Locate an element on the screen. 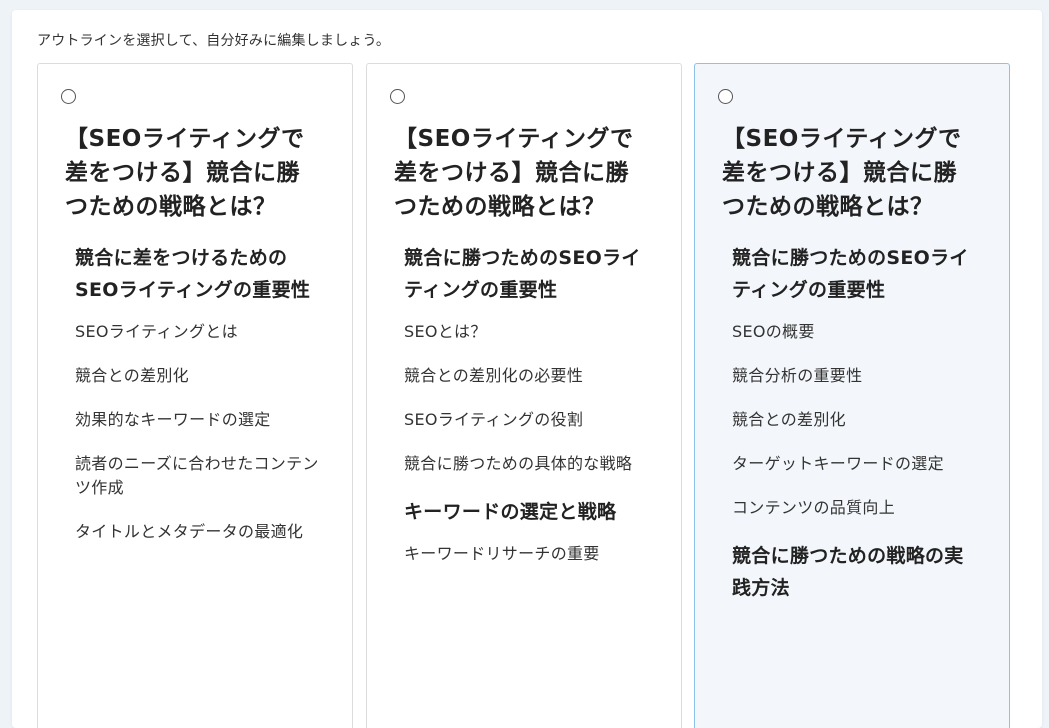  outline-heading-h2: 競合に勝つための戦略の実践方法 is located at coordinates (848, 572).